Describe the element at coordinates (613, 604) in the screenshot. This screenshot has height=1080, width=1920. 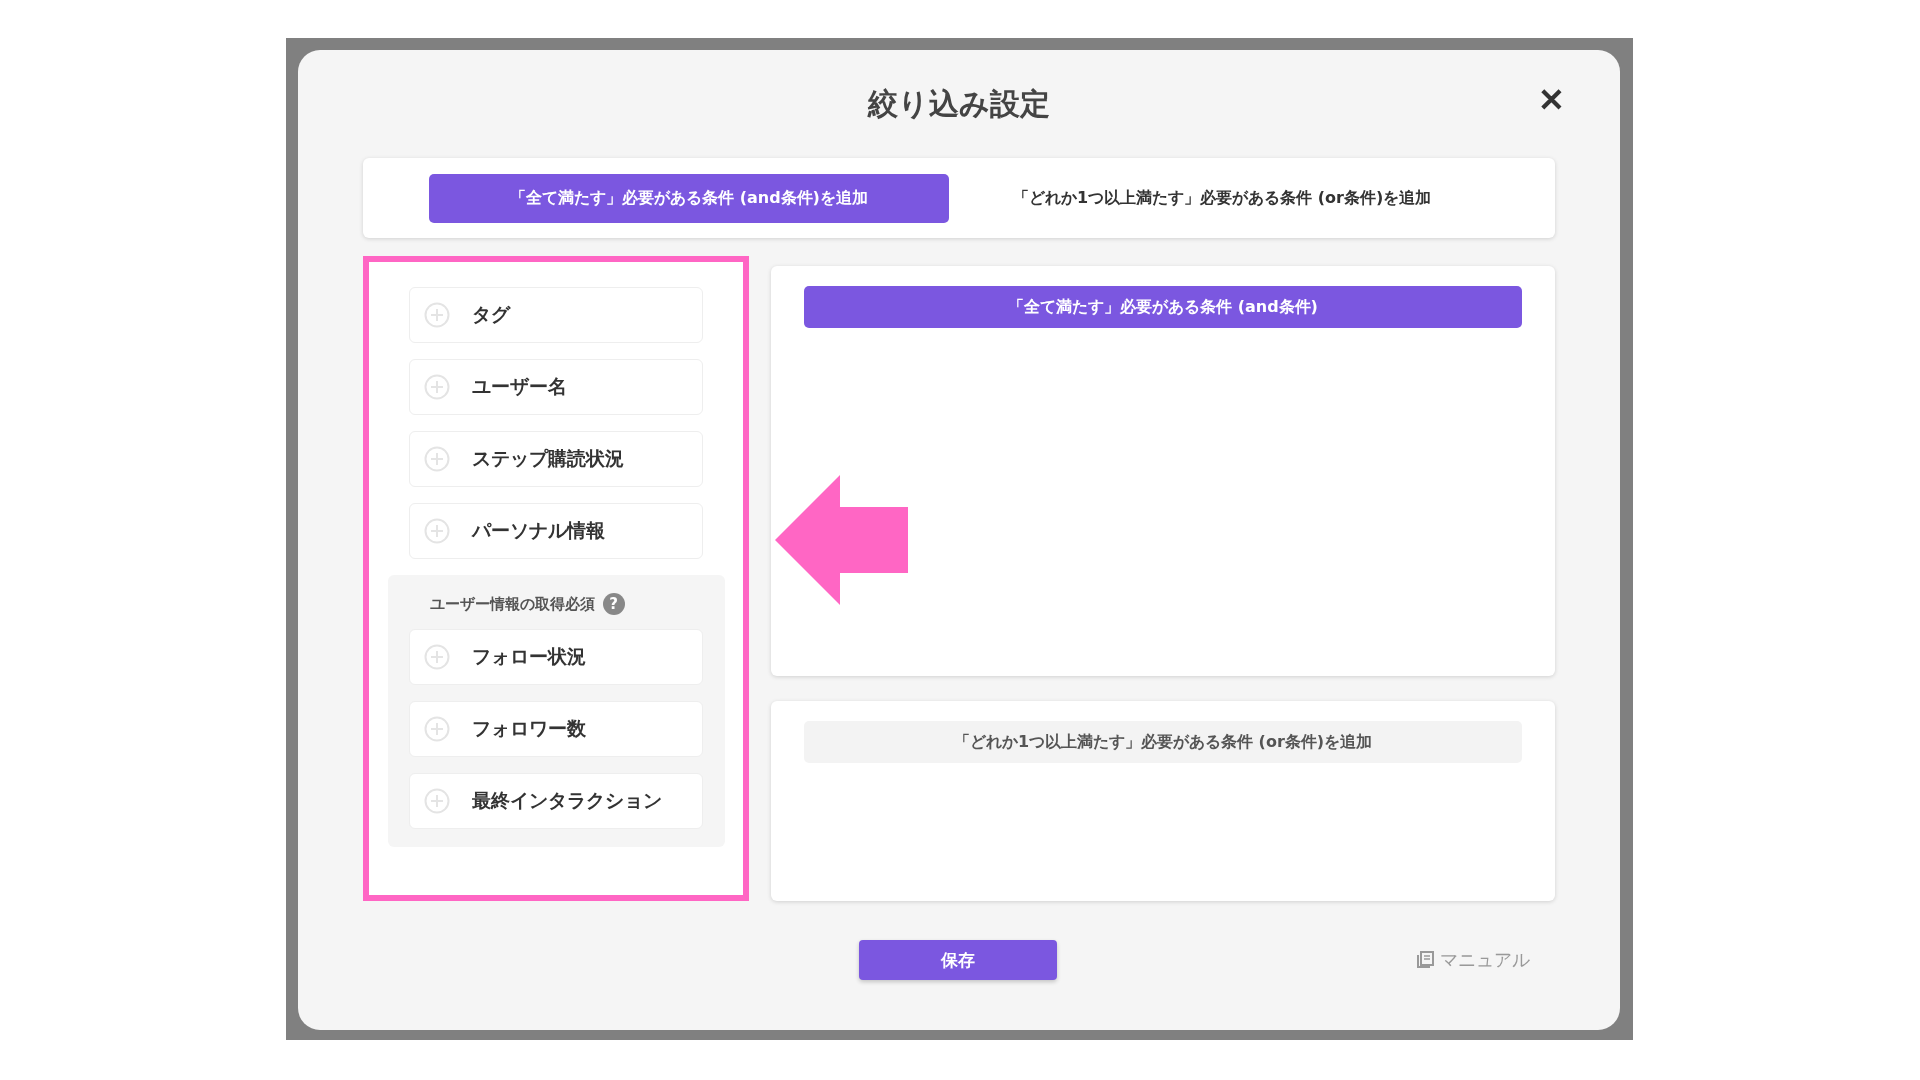
I see `help-icon: ?` at that location.